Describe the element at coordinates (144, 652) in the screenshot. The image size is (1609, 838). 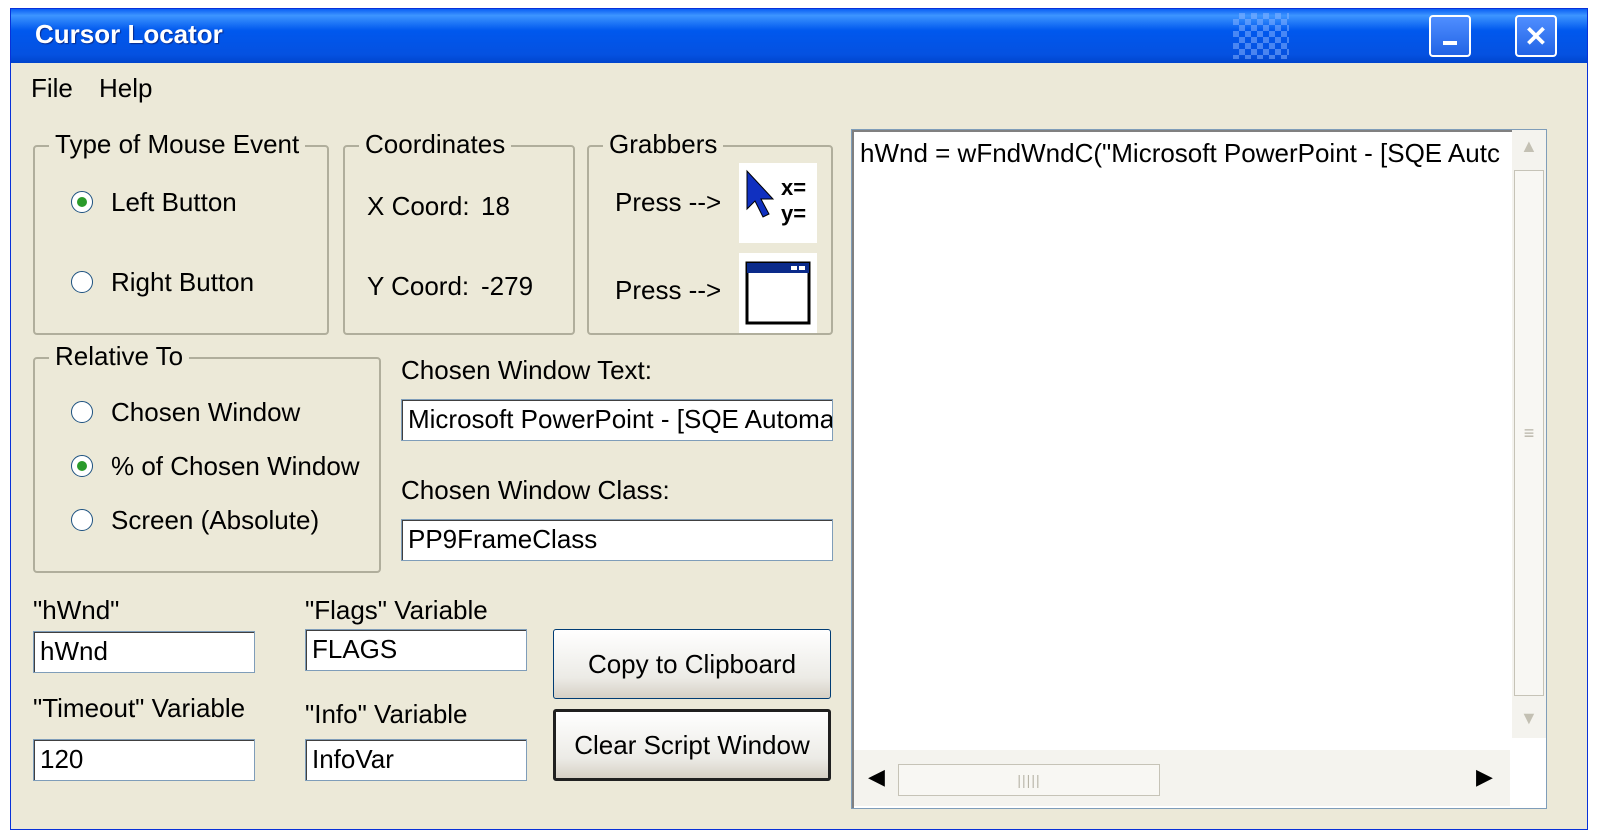
I see `hwnd-field: hWnd` at that location.